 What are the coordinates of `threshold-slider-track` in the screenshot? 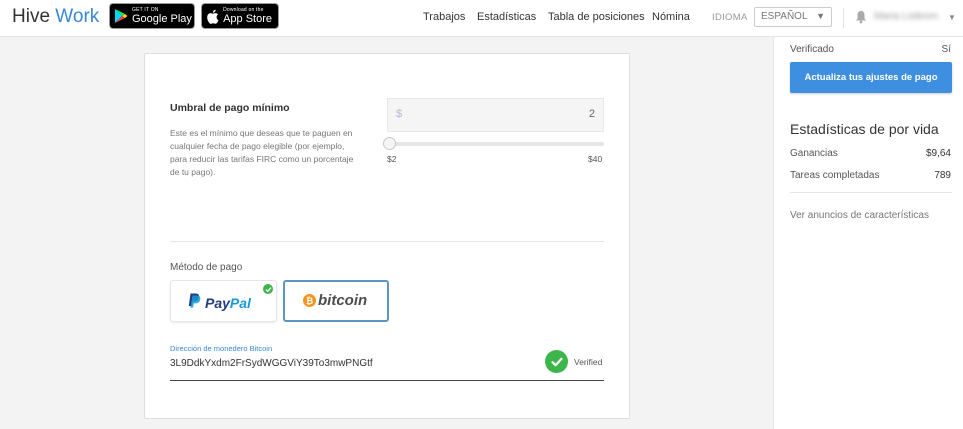 It's located at (495, 144).